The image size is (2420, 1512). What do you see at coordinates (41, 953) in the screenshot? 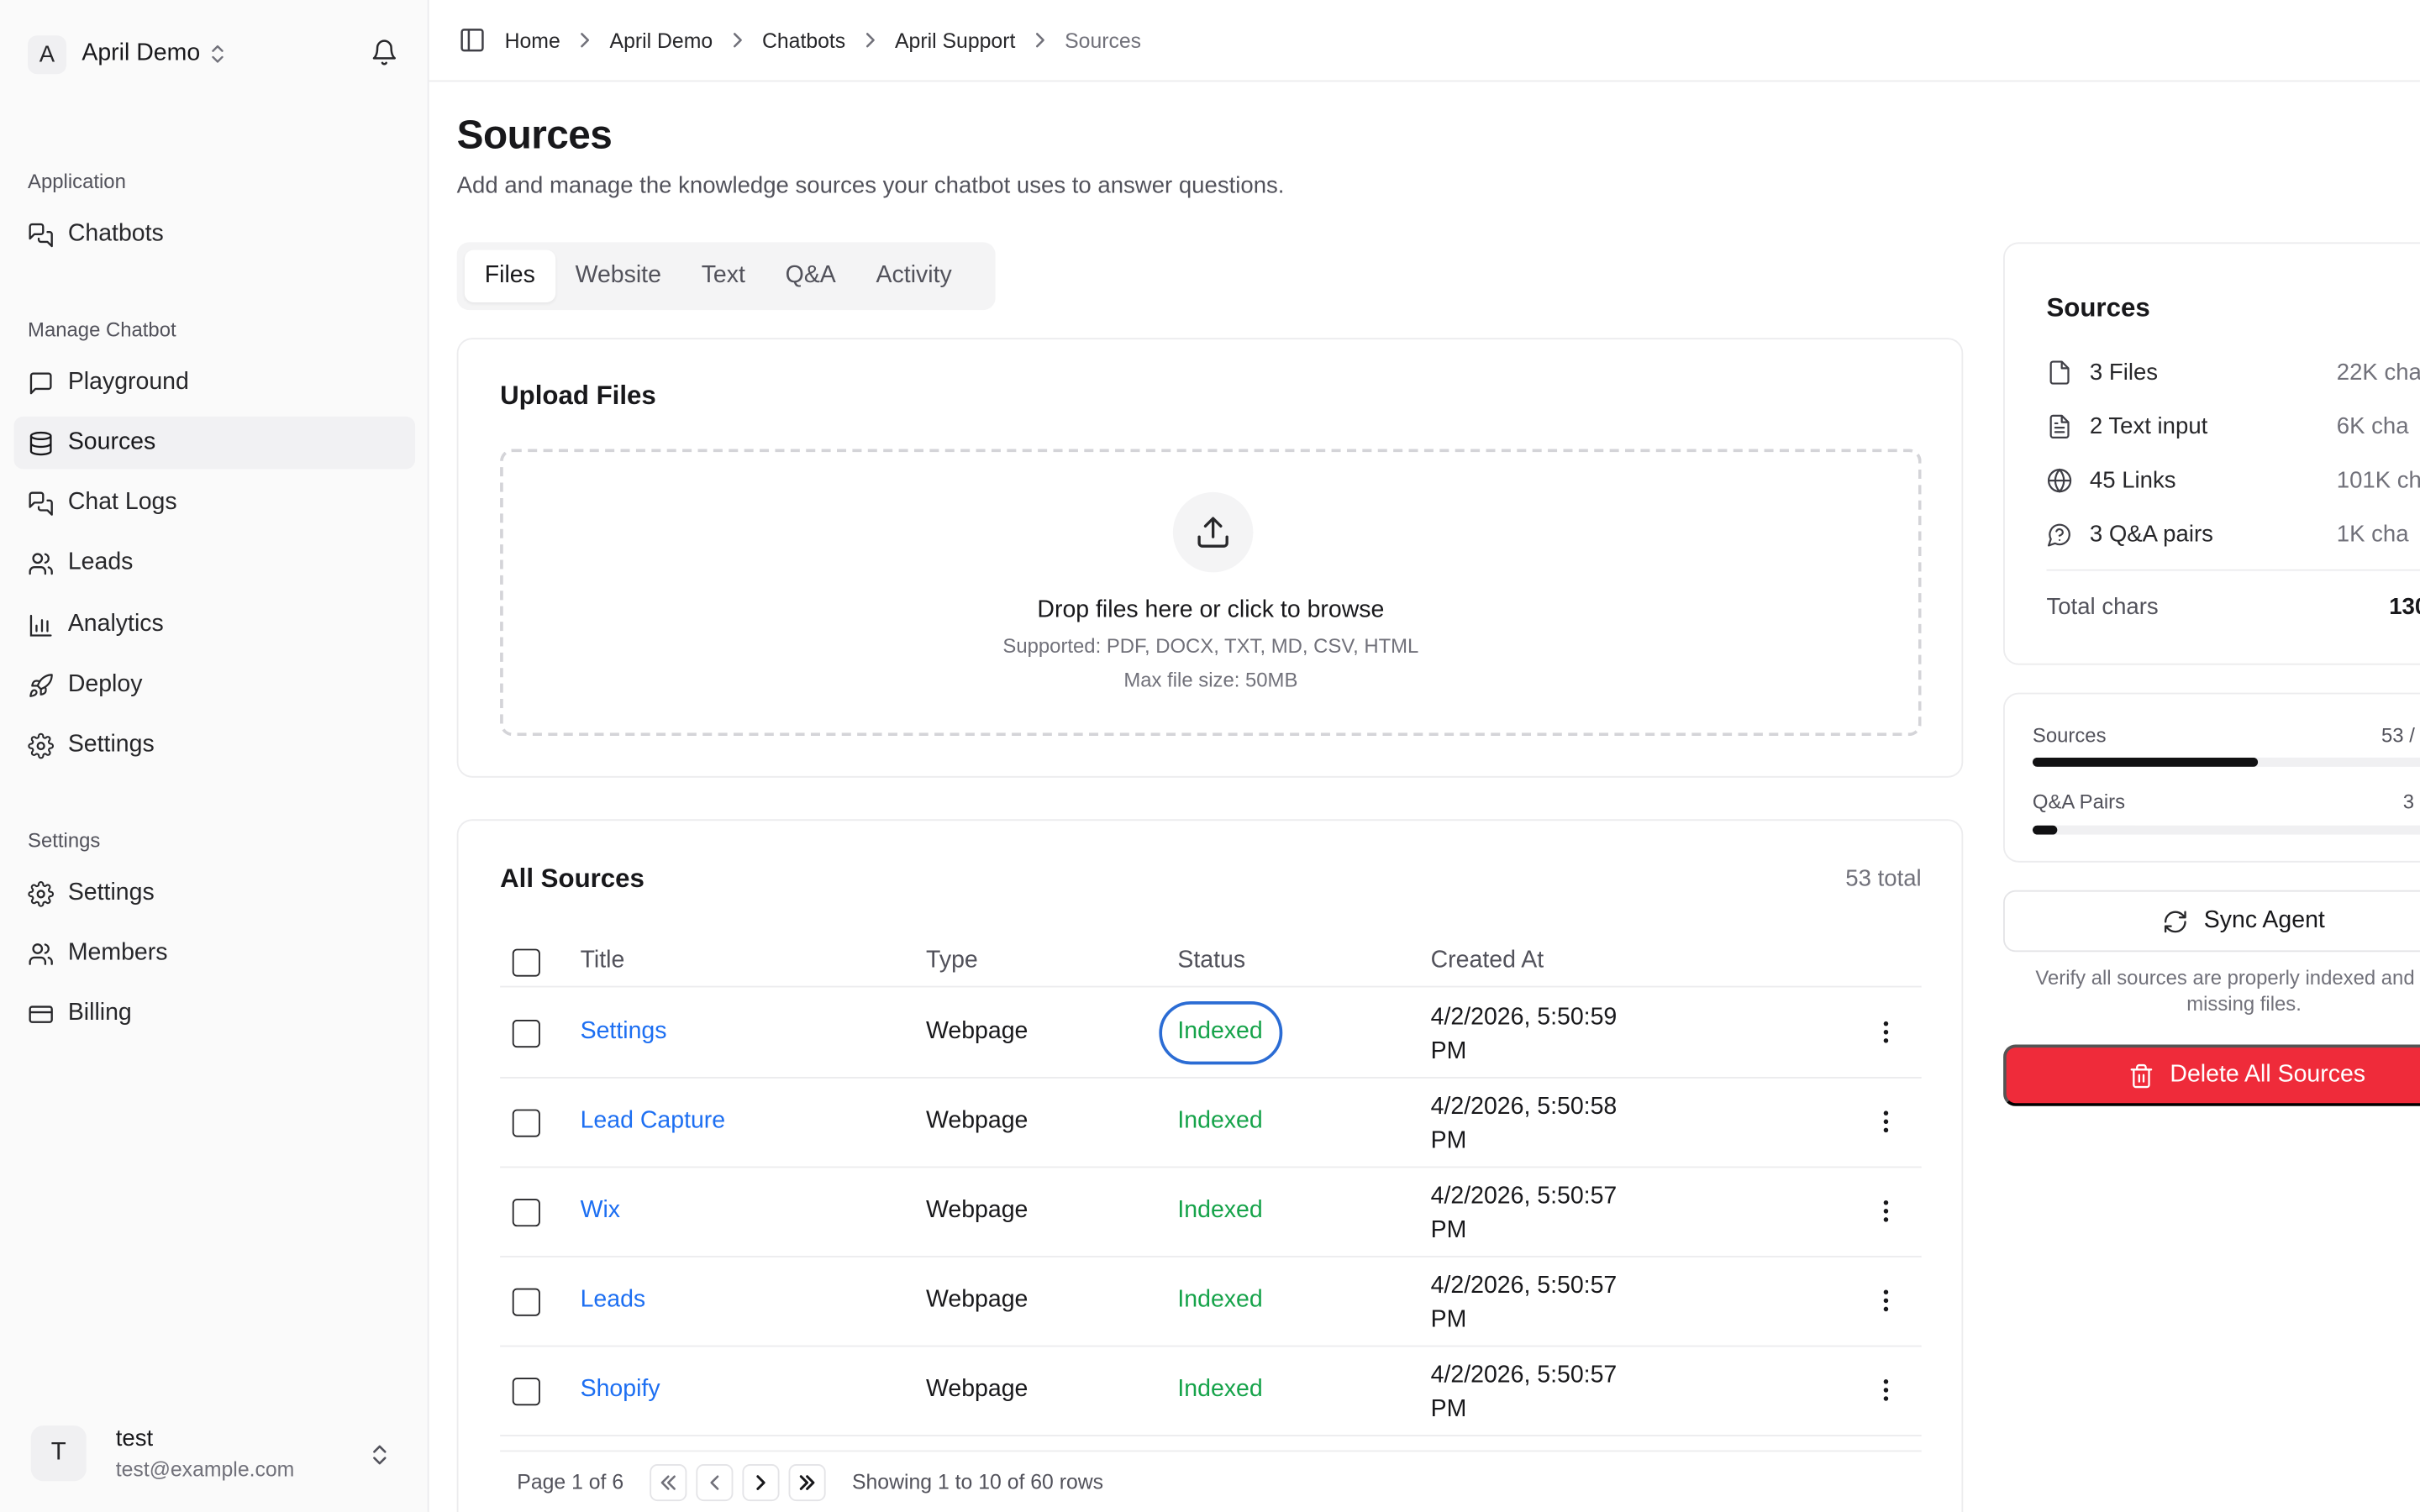
I see `users-icon` at bounding box center [41, 953].